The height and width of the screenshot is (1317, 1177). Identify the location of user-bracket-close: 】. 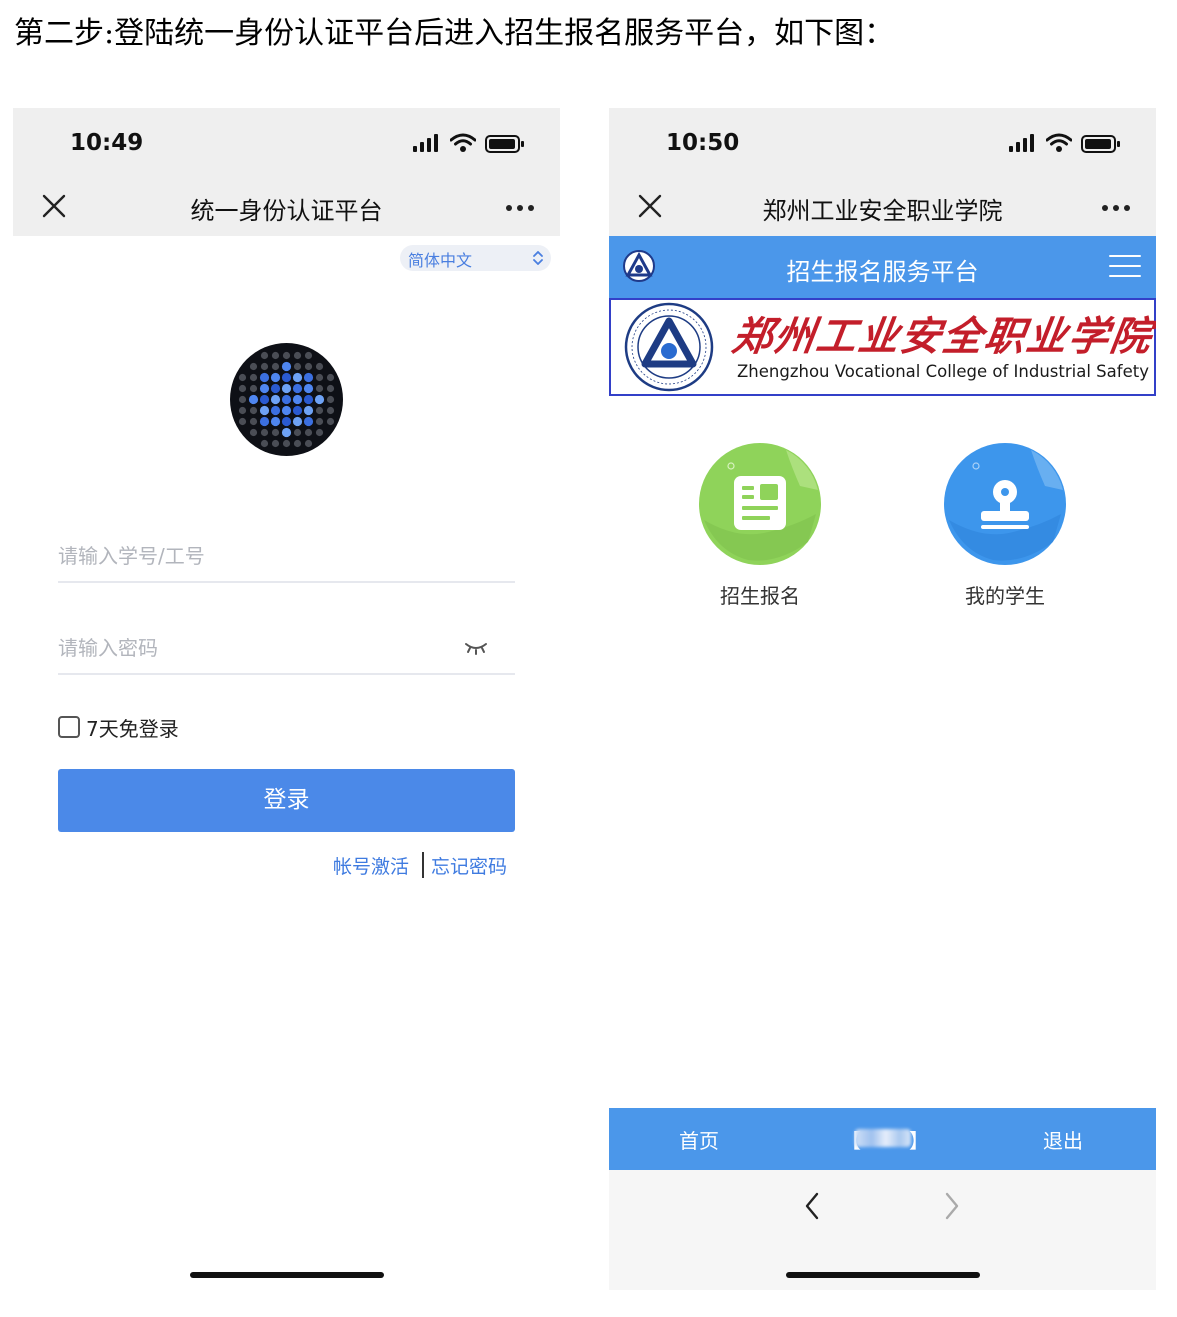
(919, 1141).